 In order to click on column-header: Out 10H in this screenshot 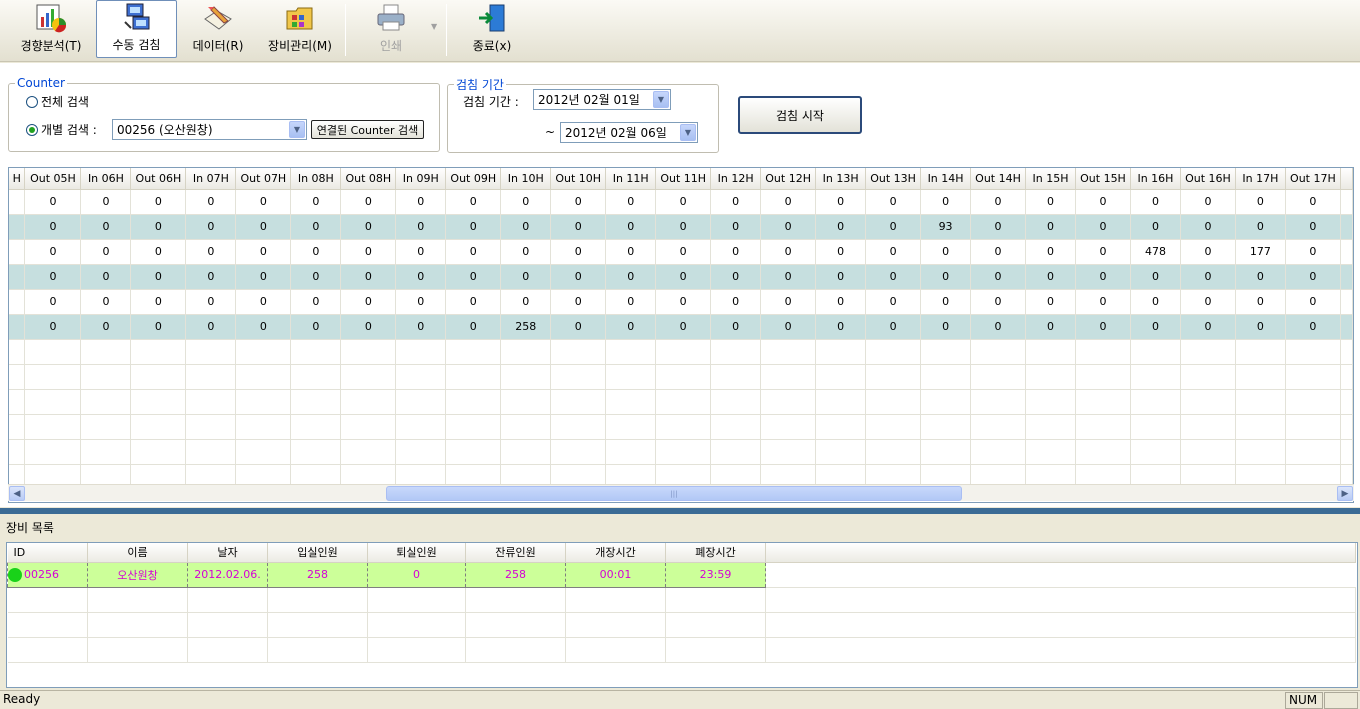, I will do `click(578, 179)`.